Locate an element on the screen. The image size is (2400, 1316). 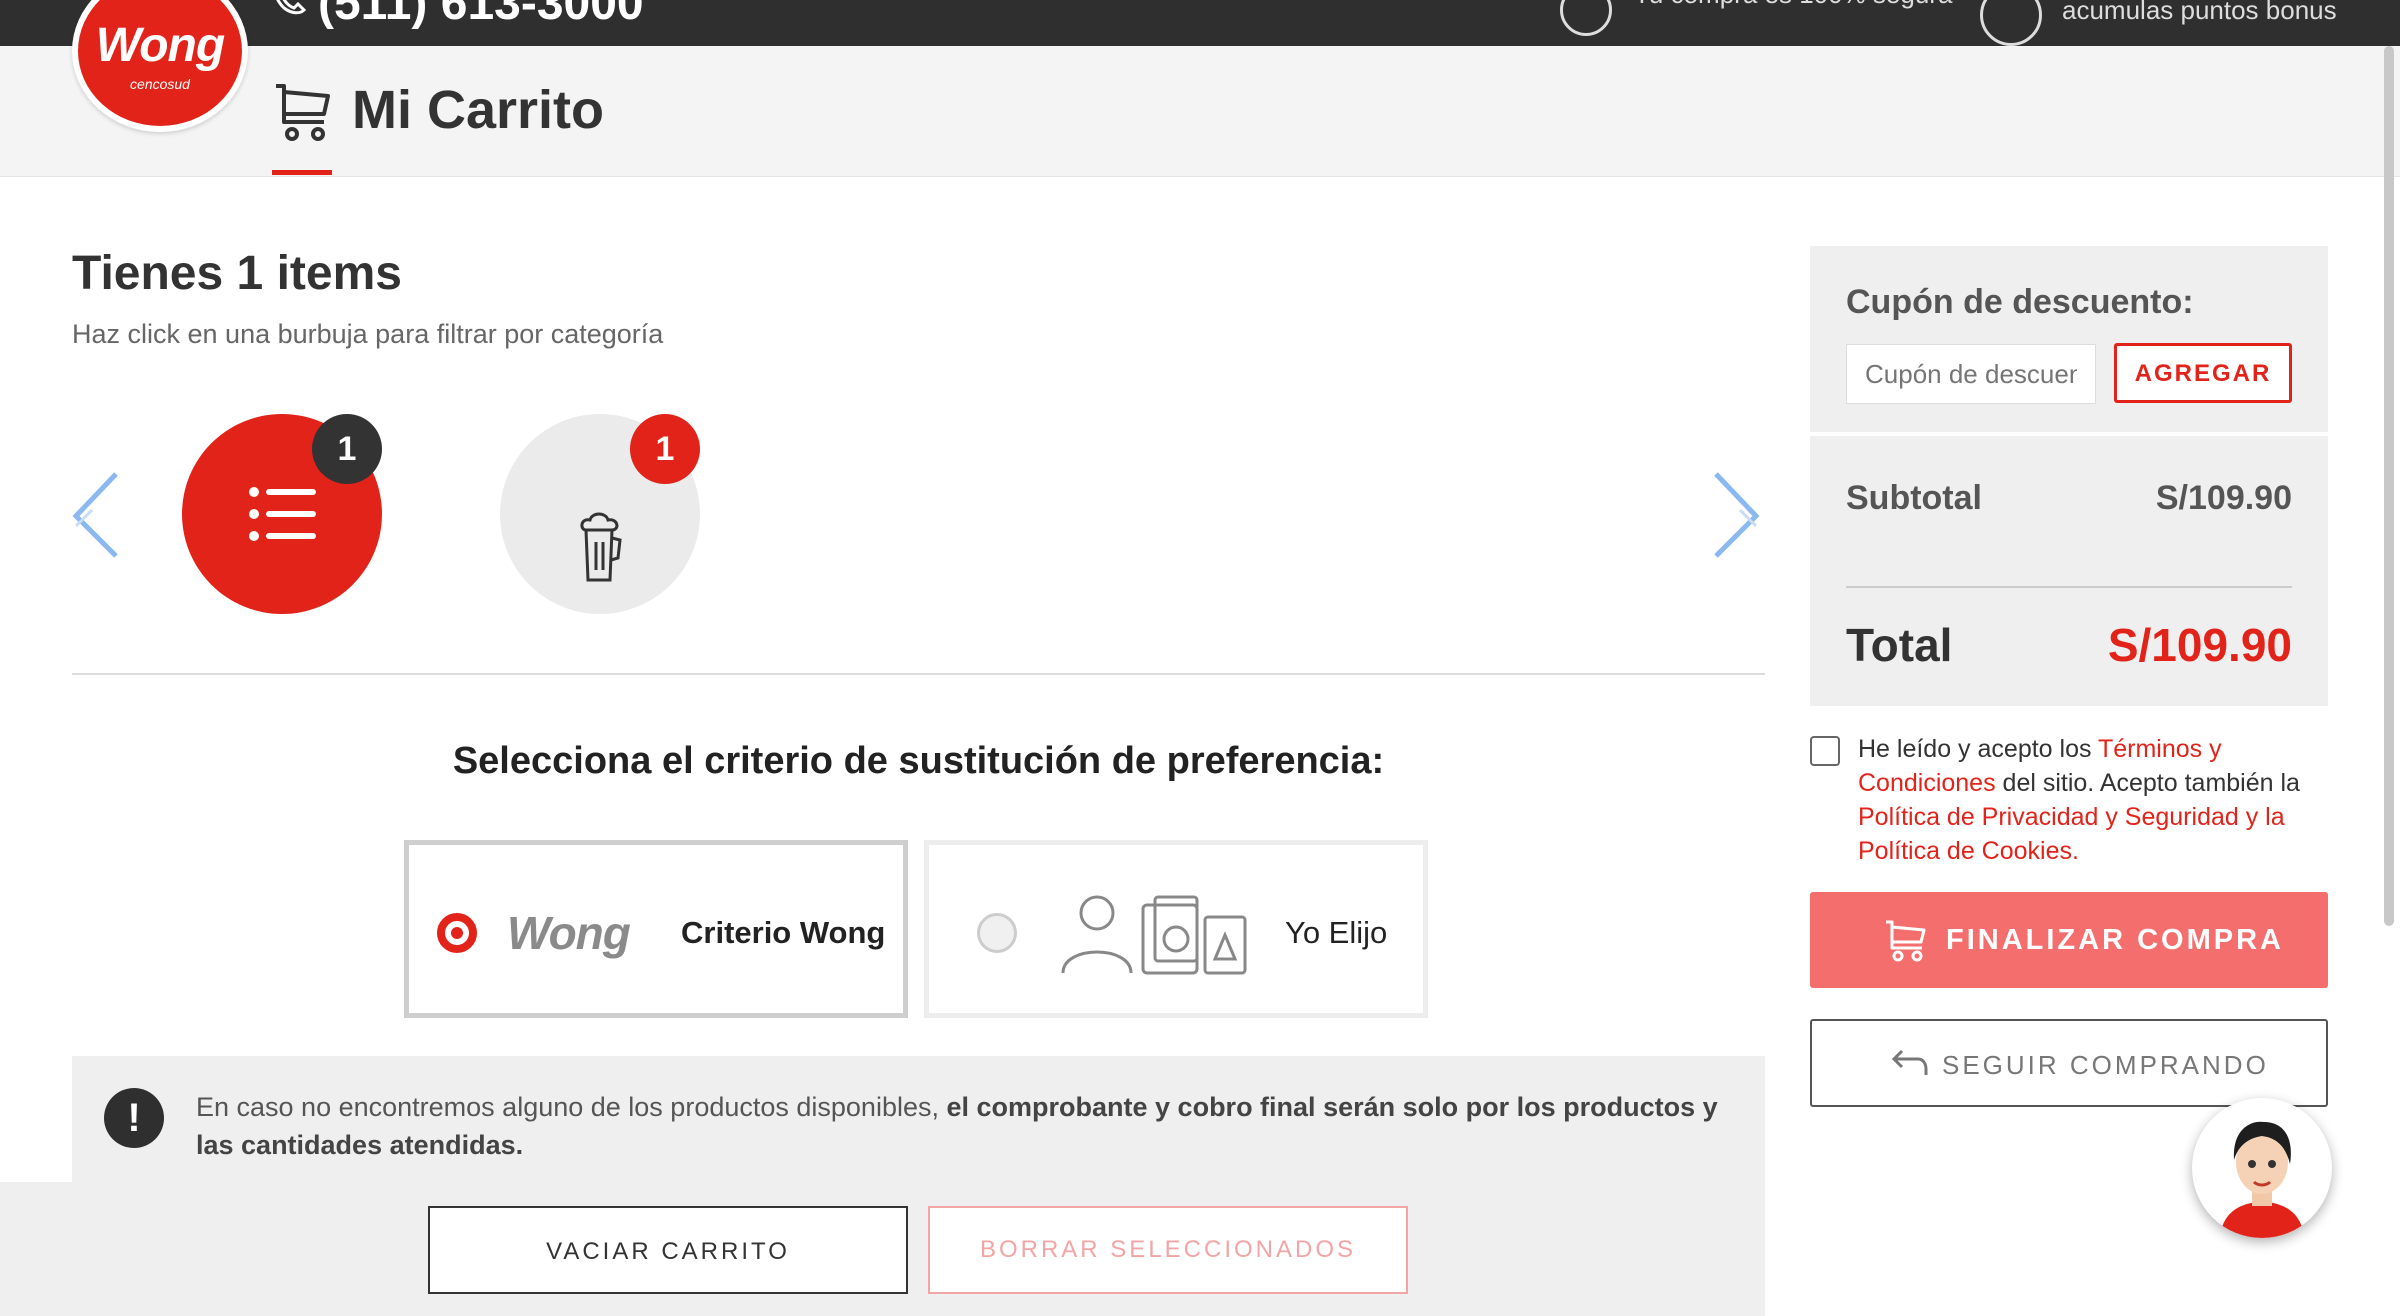
assistant-icon is located at coordinates (2262, 1171).